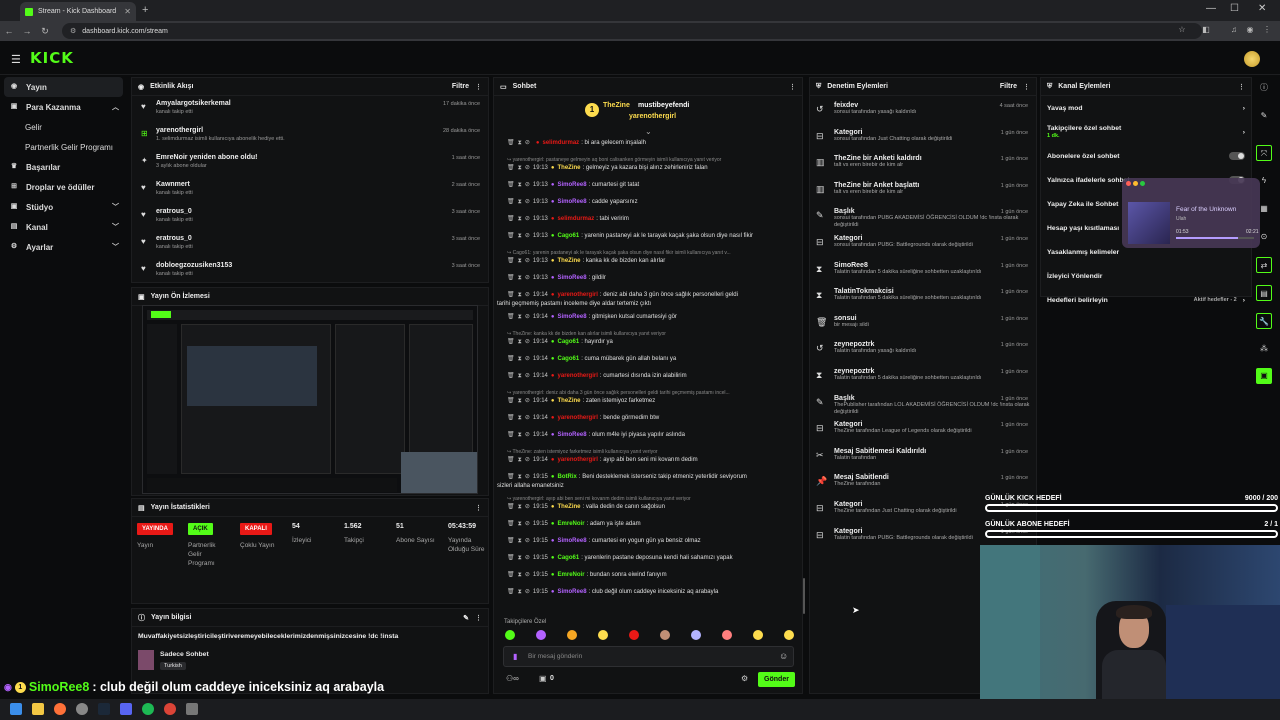  Describe the element at coordinates (27, 31) in the screenshot. I see `forward-icon: →` at that location.